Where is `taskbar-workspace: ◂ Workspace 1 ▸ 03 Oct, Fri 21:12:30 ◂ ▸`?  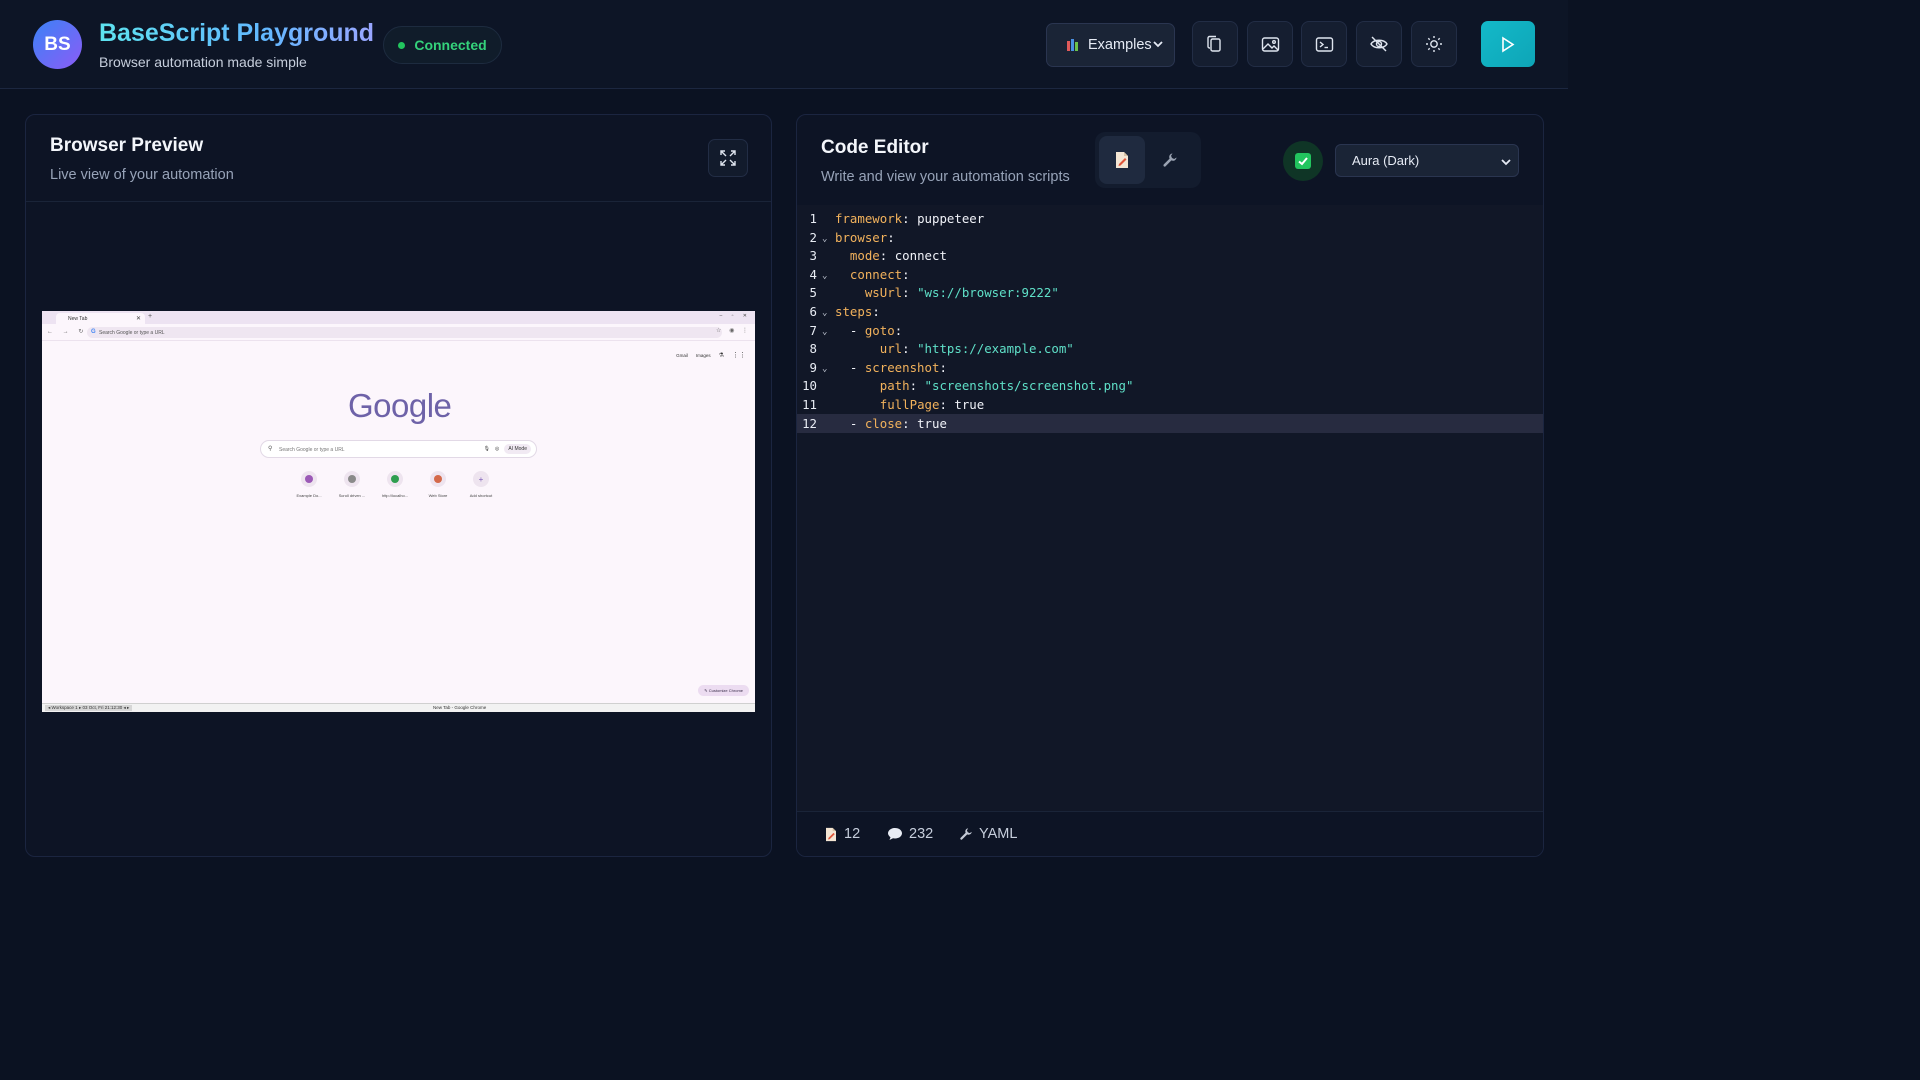 taskbar-workspace: ◂ Workspace 1 ▸ 03 Oct, Fri 21:12:30 ◂ ▸ is located at coordinates (89, 708).